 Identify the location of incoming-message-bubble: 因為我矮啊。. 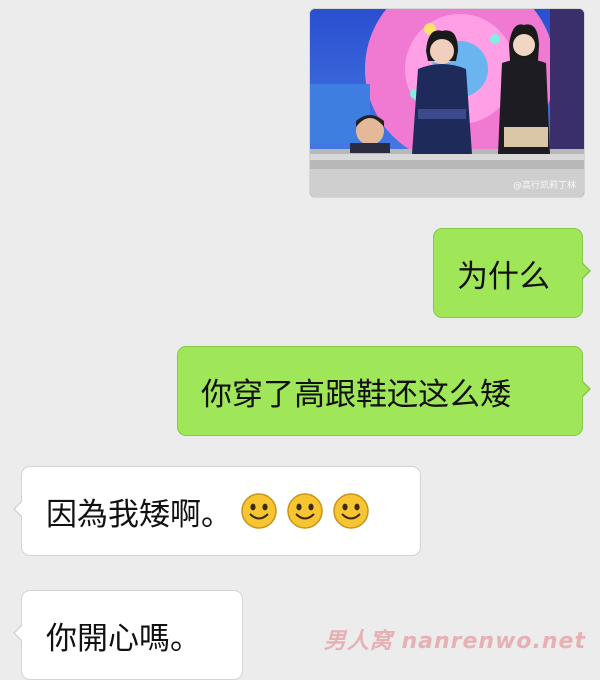
(217, 511).